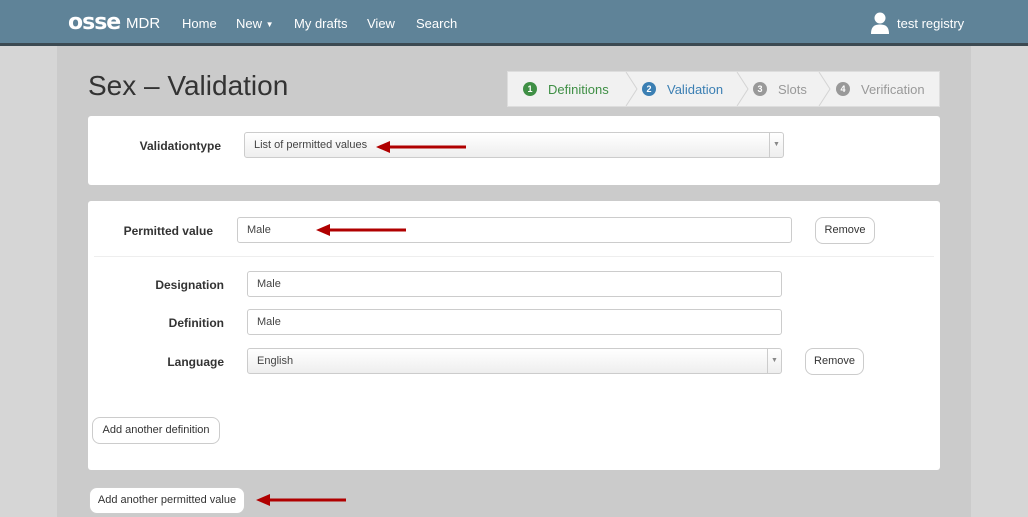 The width and height of the screenshot is (1028, 517). Describe the element at coordinates (180, 146) in the screenshot. I see `validation-type-label: Validationtype` at that location.